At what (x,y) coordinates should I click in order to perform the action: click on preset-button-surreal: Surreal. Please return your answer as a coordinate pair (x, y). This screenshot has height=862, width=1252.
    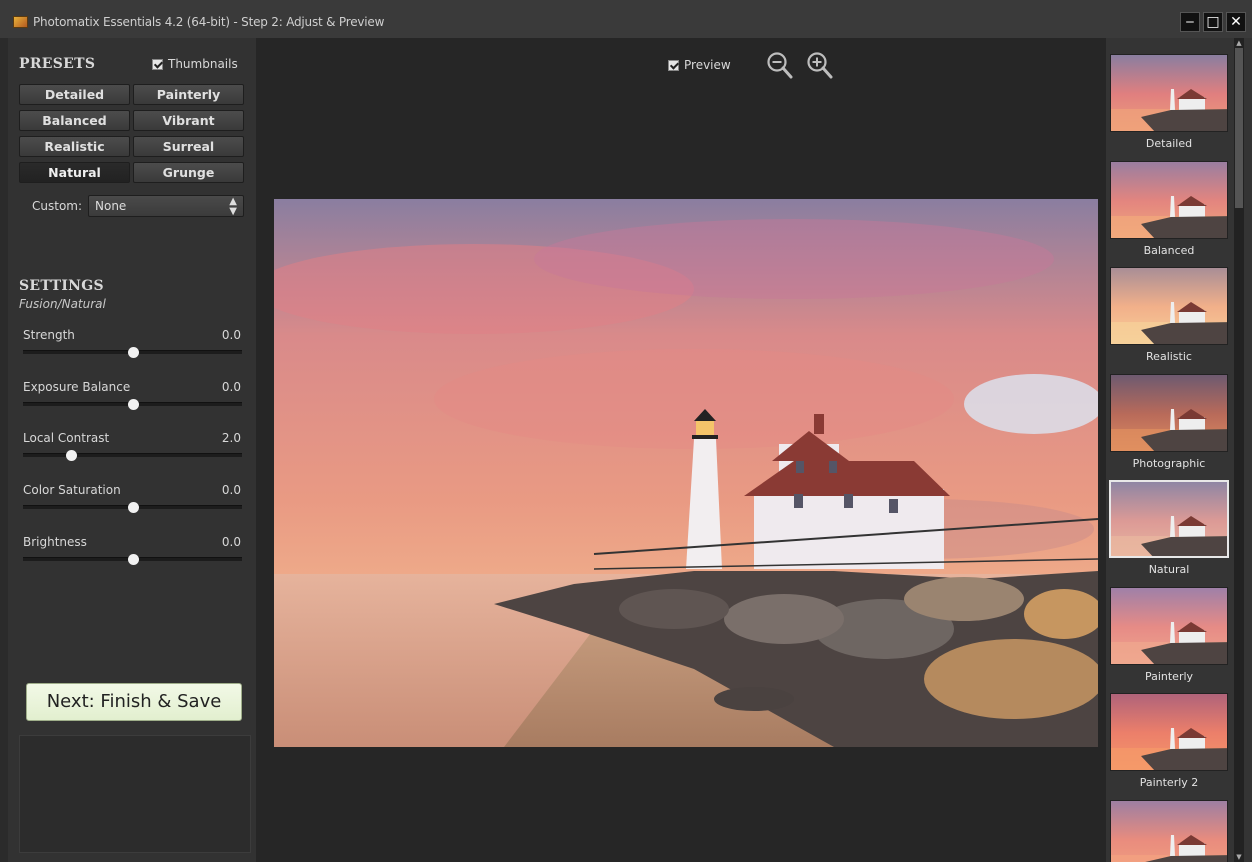
    Looking at the image, I should click on (188, 146).